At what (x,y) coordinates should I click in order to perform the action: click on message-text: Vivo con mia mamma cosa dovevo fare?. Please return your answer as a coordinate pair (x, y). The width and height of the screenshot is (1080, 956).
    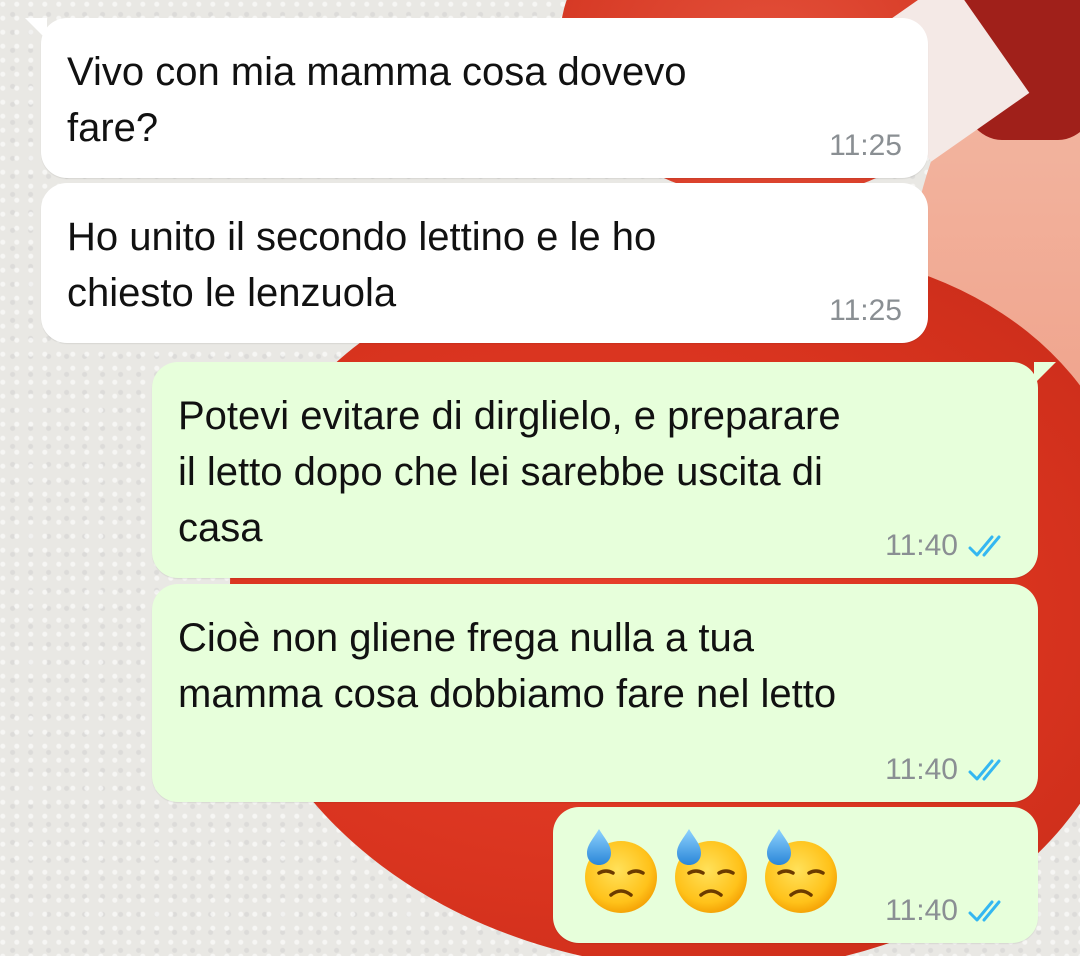
    Looking at the image, I should click on (377, 100).